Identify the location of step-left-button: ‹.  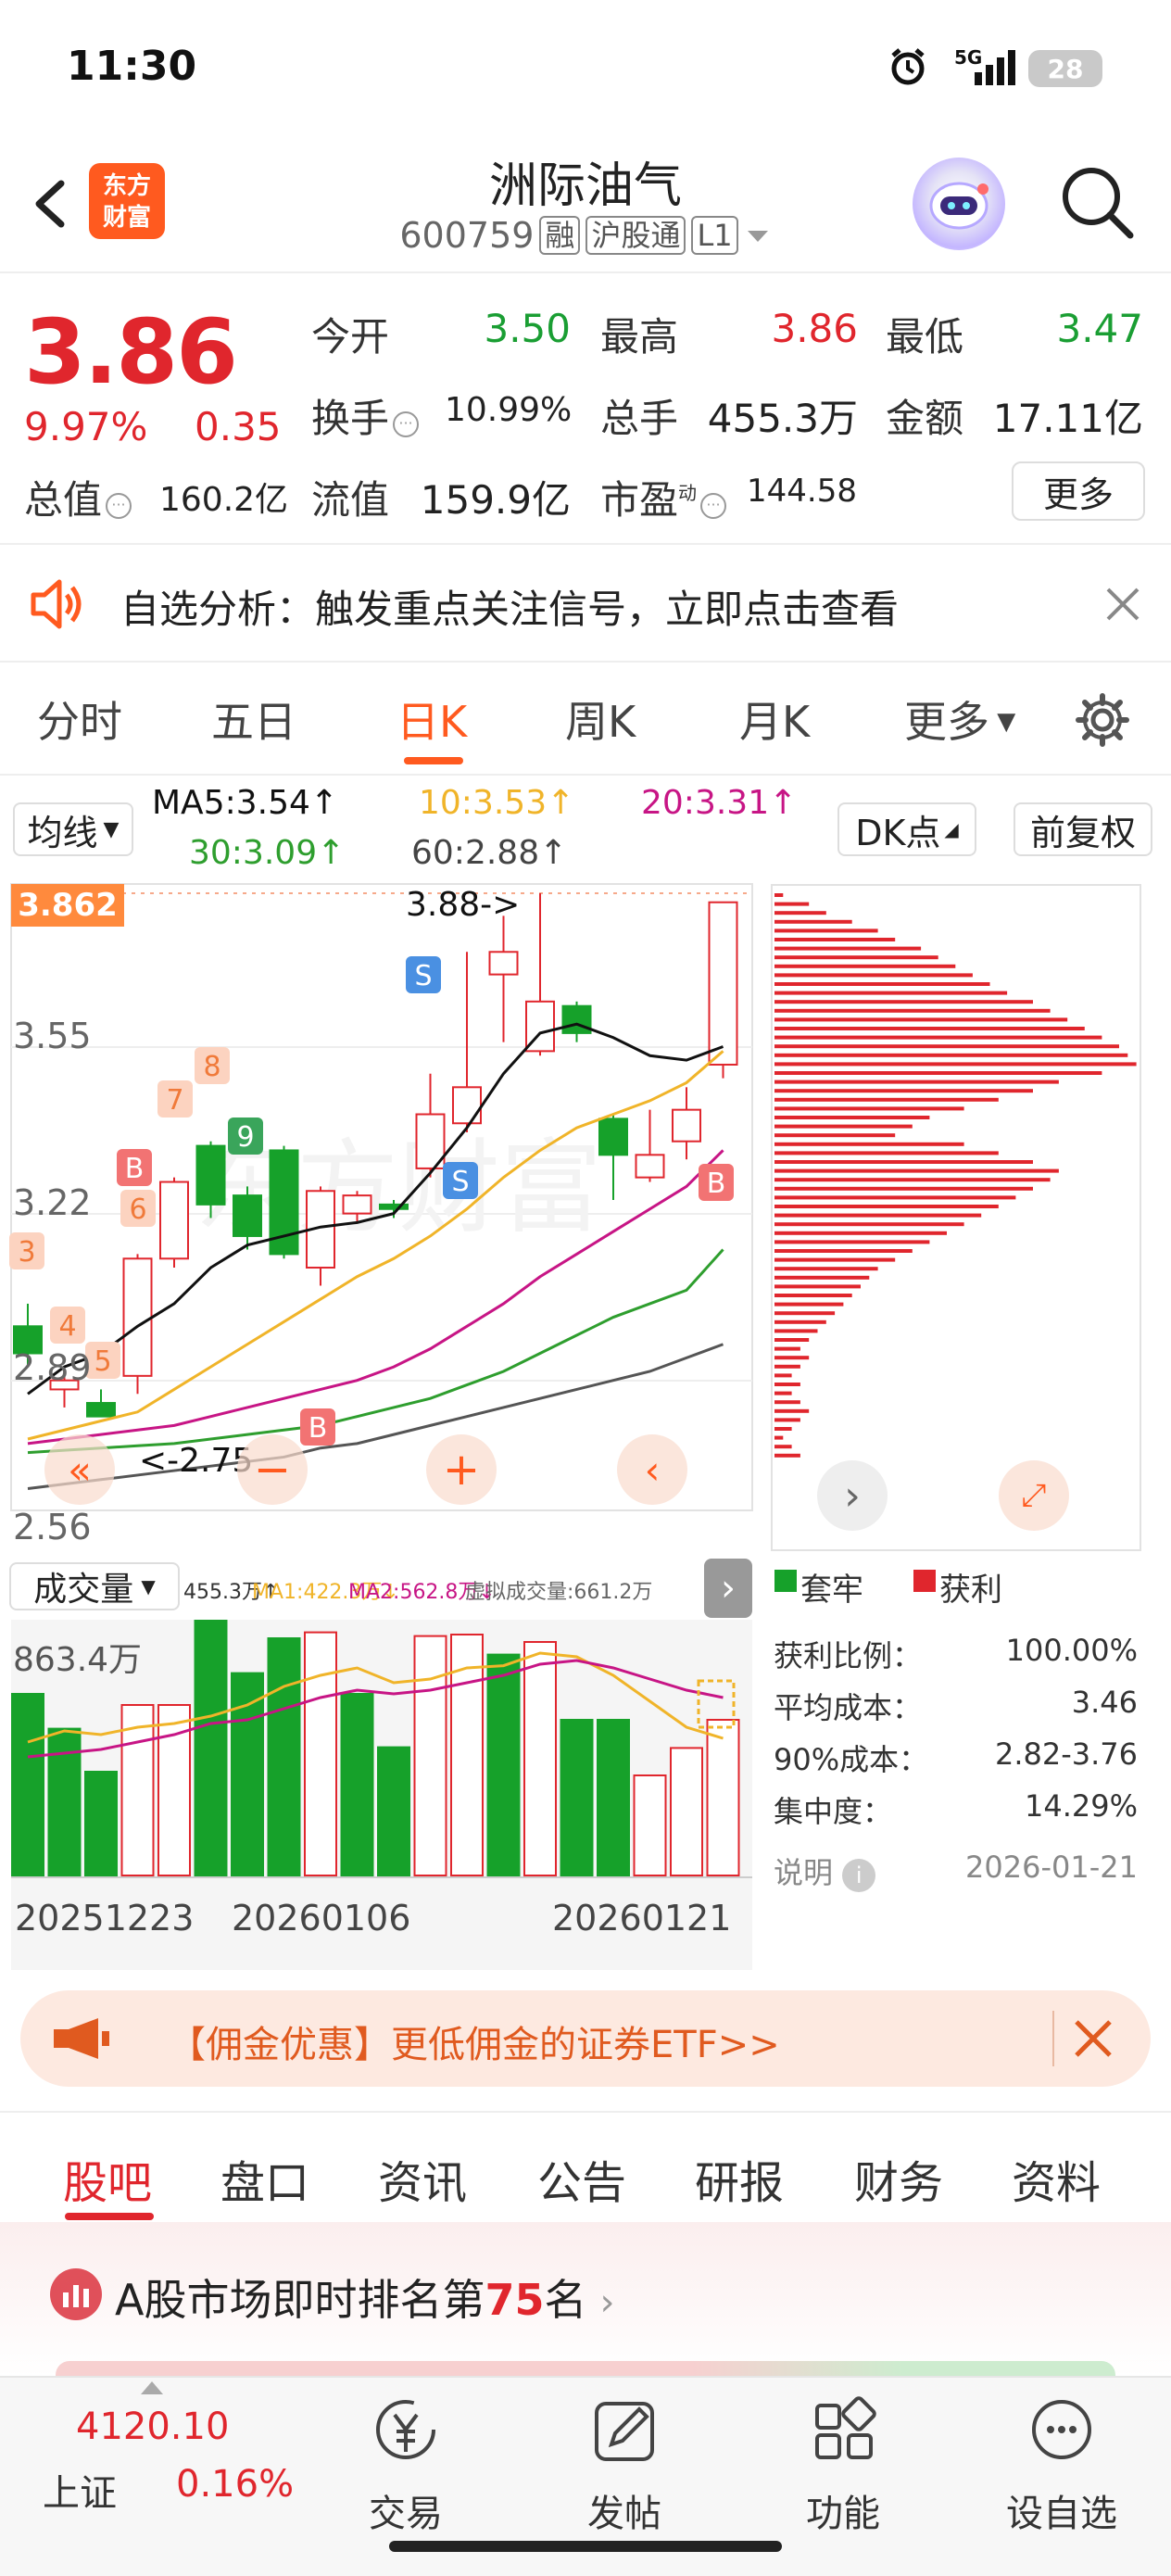
(652, 1470).